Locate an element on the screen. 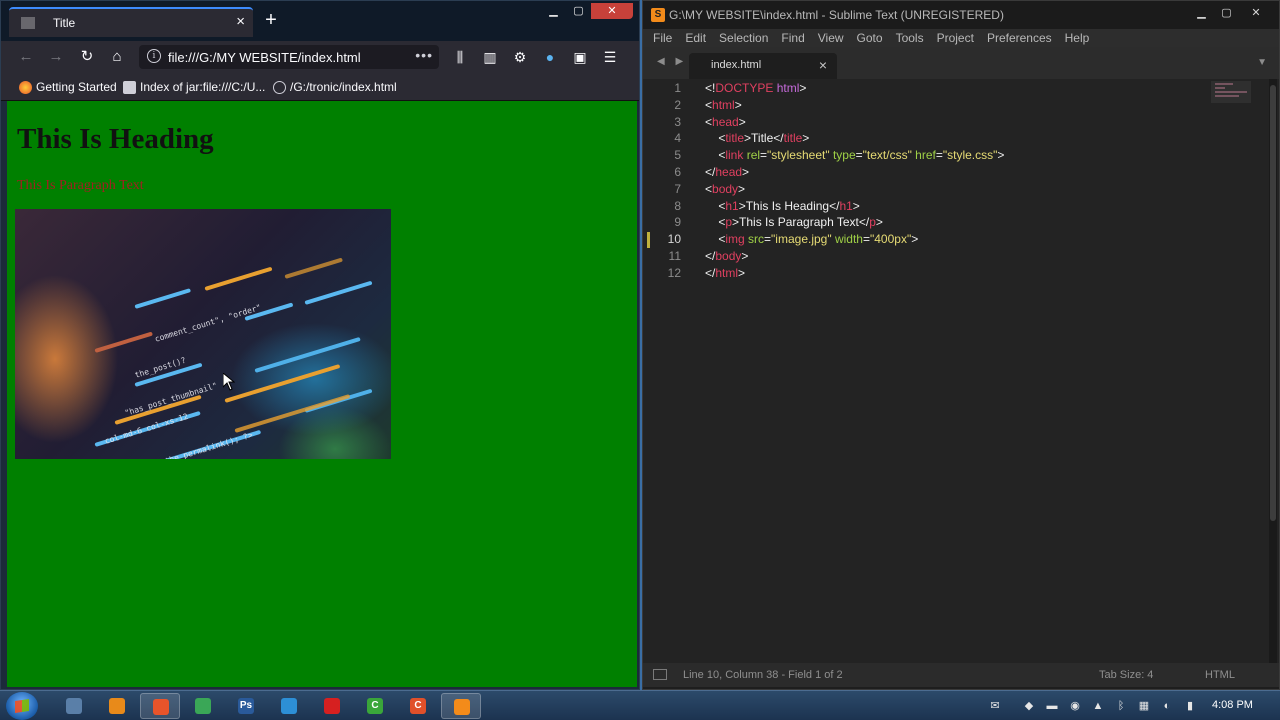  menu-item-find: Find is located at coordinates (792, 38).